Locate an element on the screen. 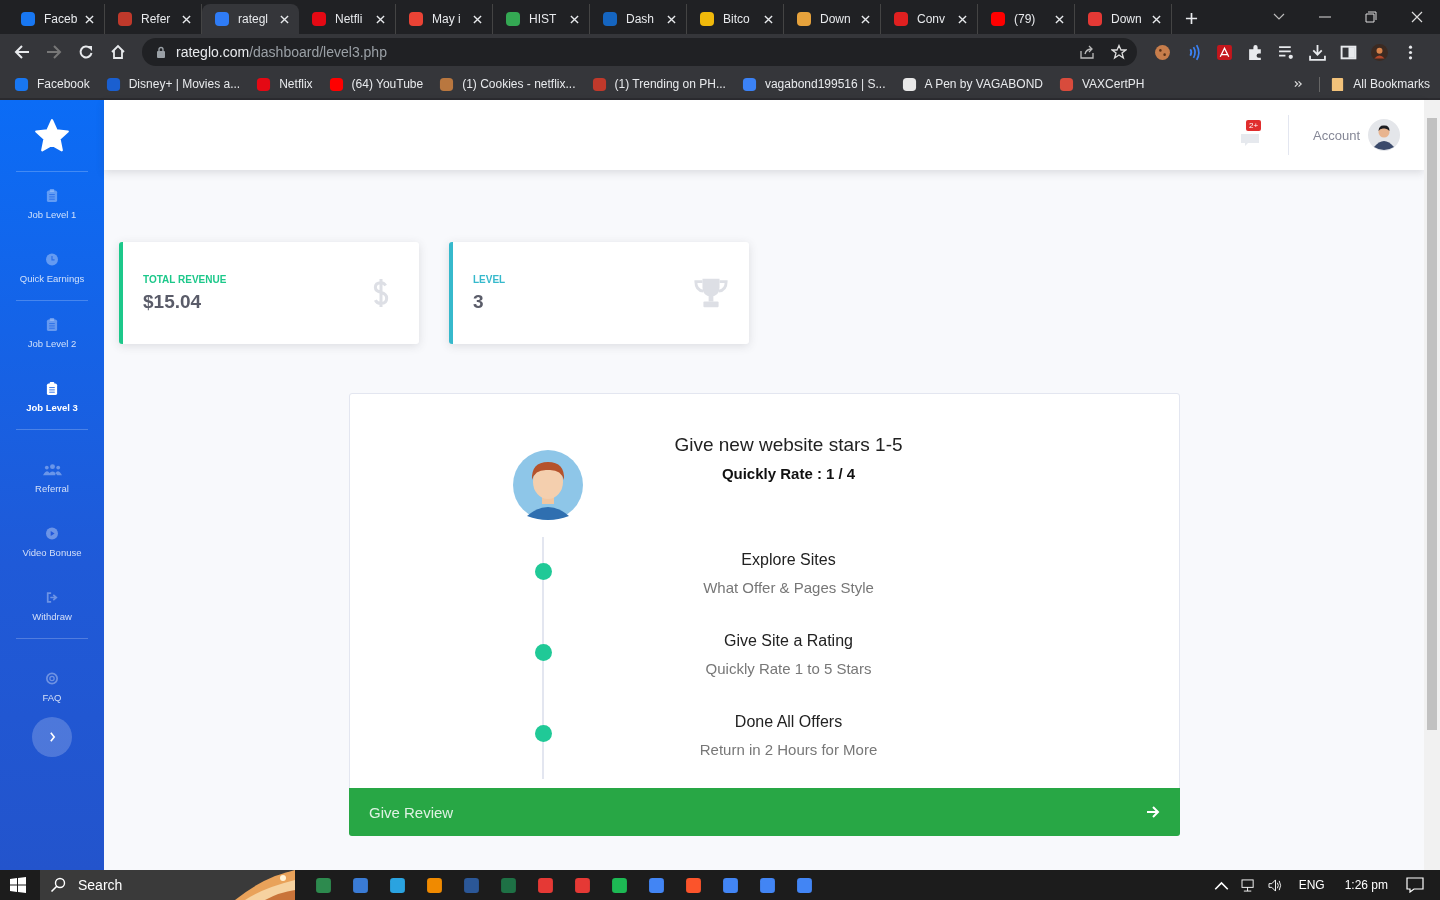 Image resolution: width=1440 pixels, height=900 pixels. puzzle-icon is located at coordinates (1255, 52).